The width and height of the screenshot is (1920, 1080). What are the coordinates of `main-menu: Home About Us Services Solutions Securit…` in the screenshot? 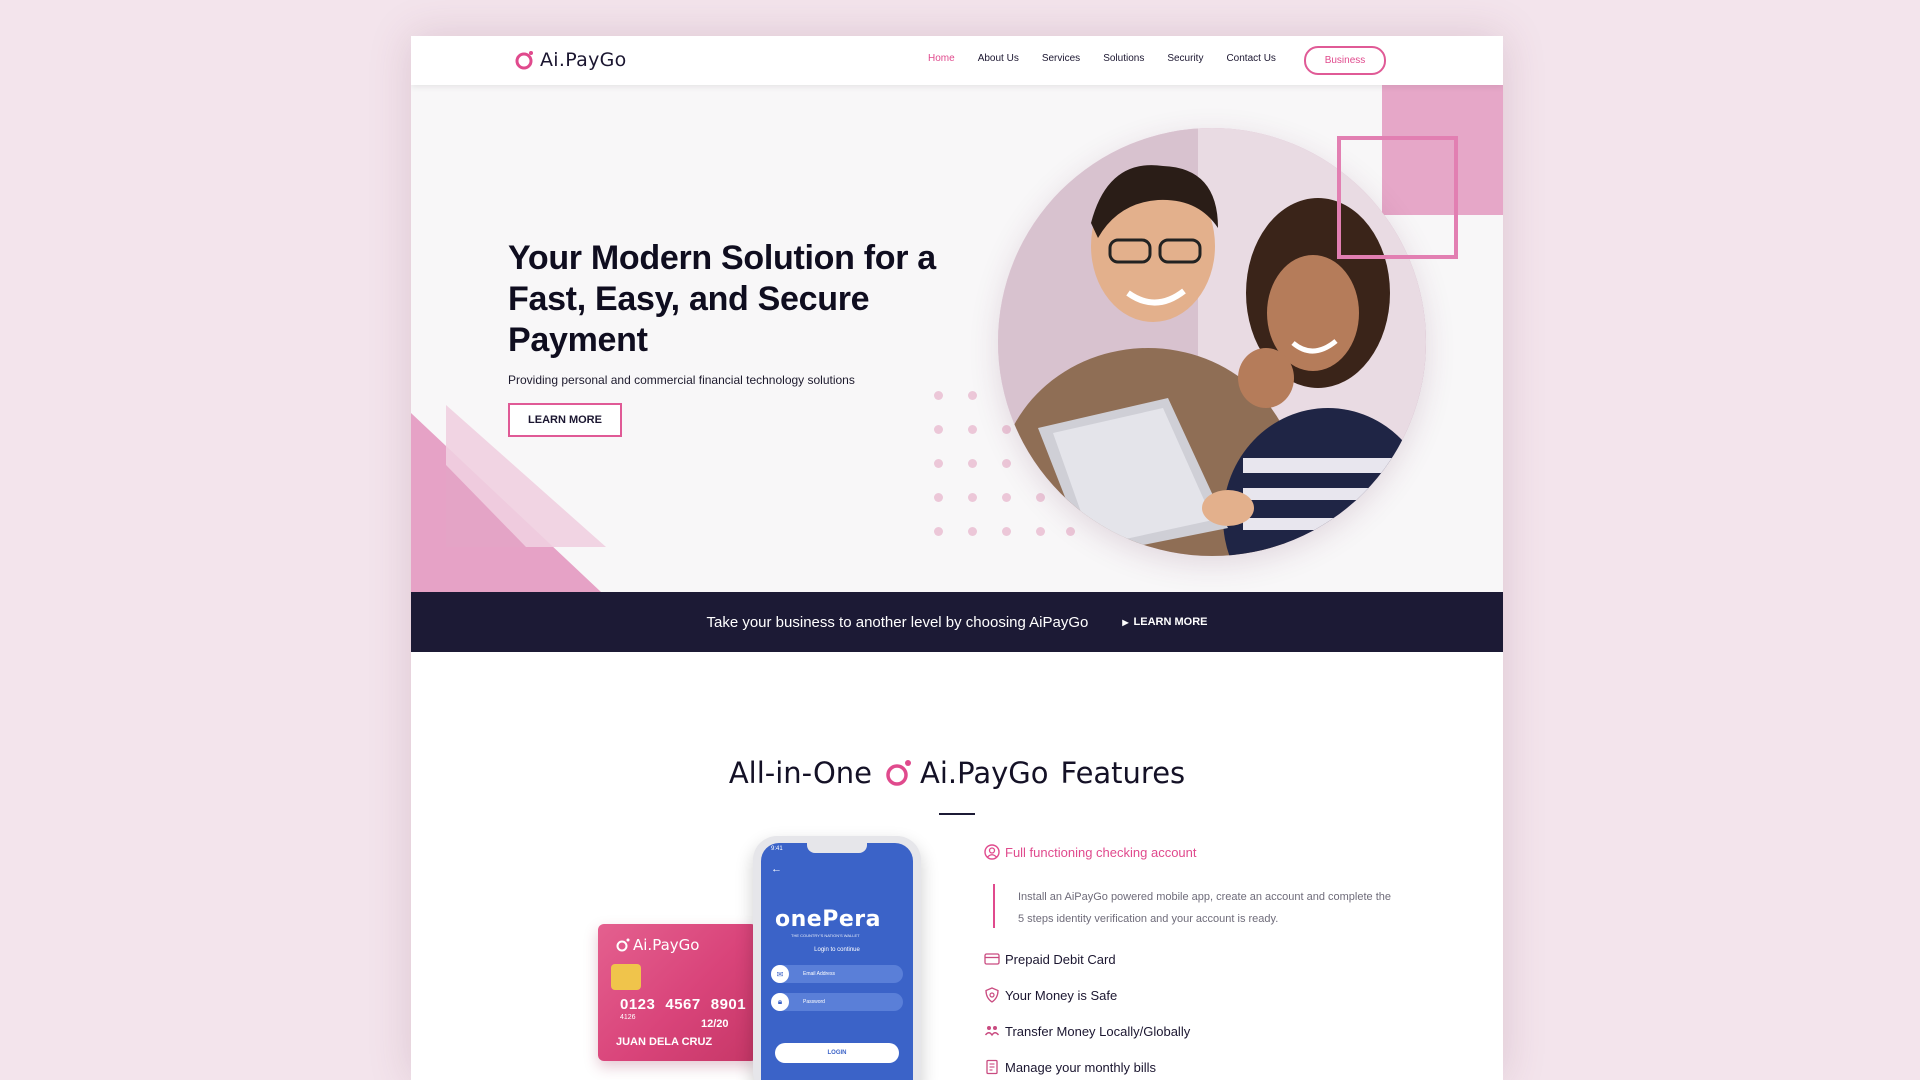 It's located at (1113, 58).